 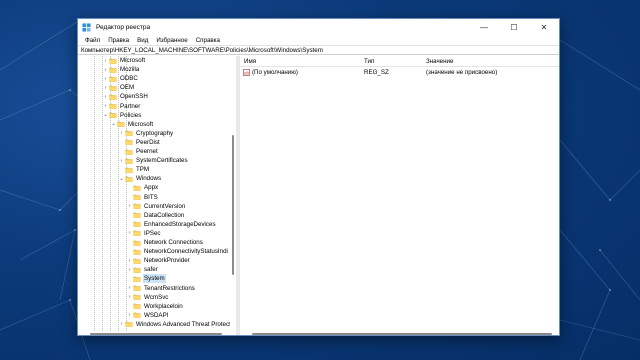 I want to click on tree-node: DataCollection, so click(x=155, y=215).